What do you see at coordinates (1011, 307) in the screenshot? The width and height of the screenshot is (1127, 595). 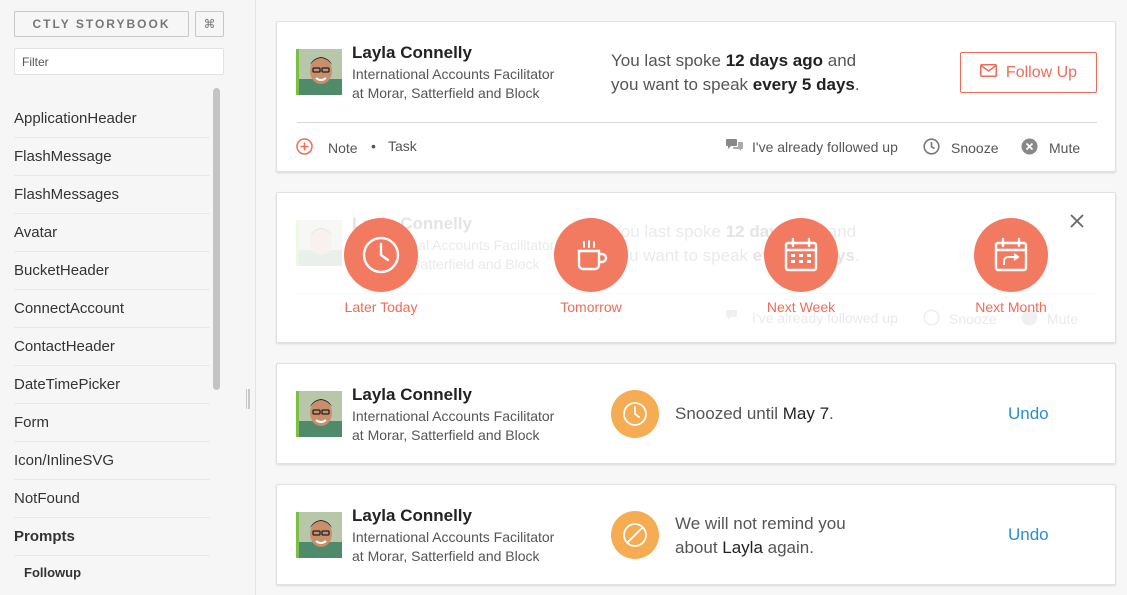 I see `snooze-next-month-label: Next Month` at bounding box center [1011, 307].